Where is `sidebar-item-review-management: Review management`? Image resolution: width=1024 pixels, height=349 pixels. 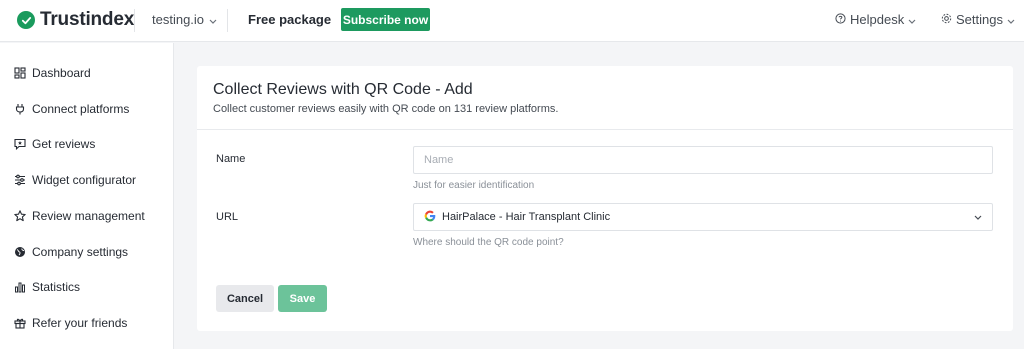
sidebar-item-review-management: Review management is located at coordinates (79, 216).